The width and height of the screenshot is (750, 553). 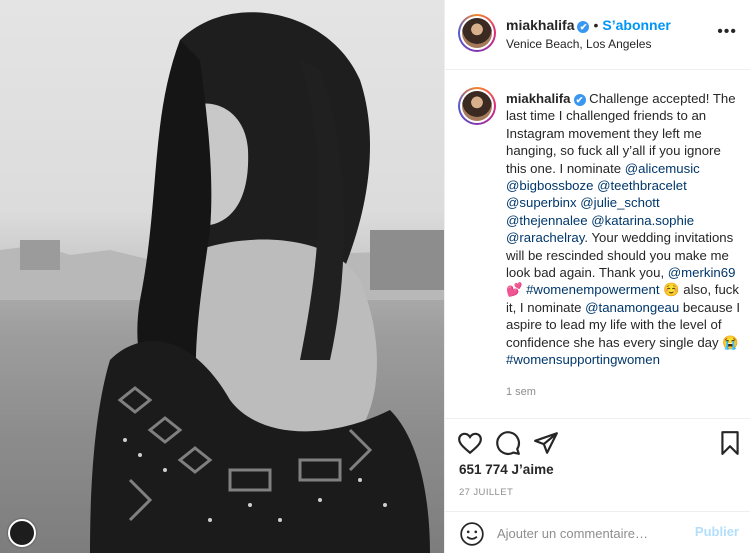 I want to click on hashtag-link: #womenempowerment, so click(x=592, y=289).